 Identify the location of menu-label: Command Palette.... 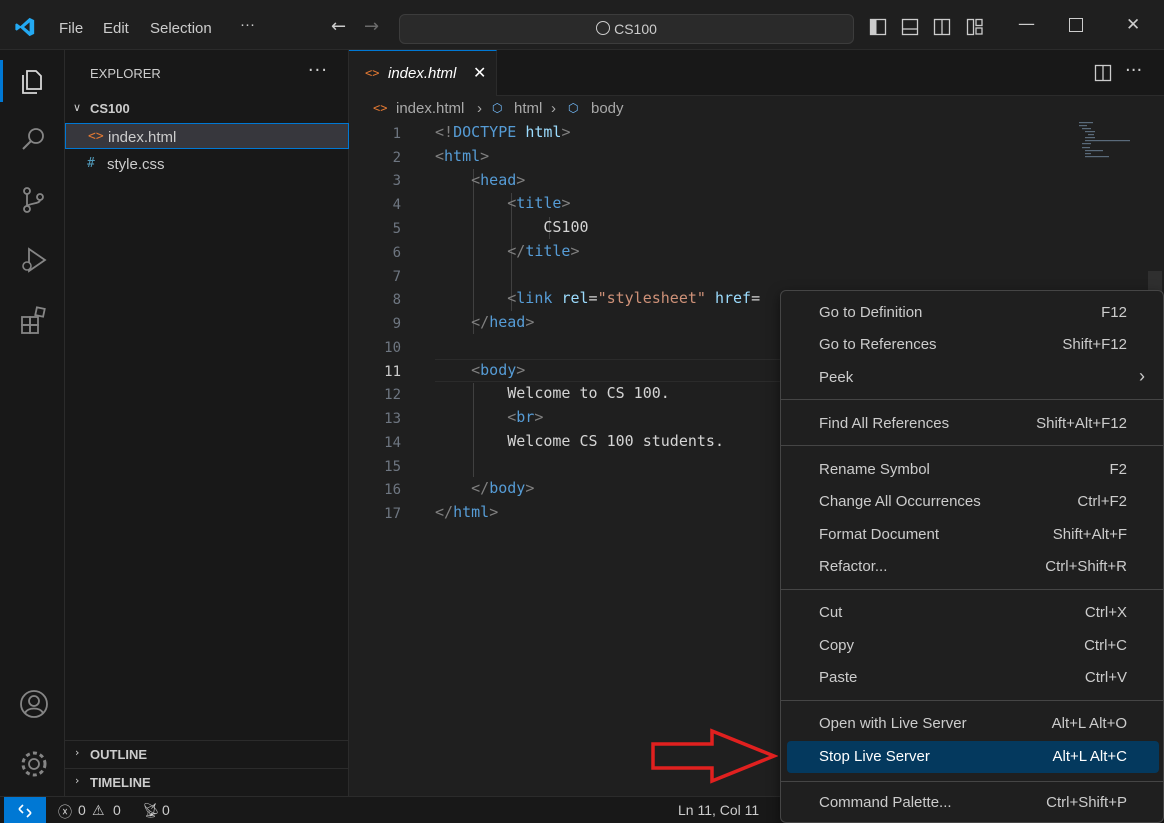
(885, 802).